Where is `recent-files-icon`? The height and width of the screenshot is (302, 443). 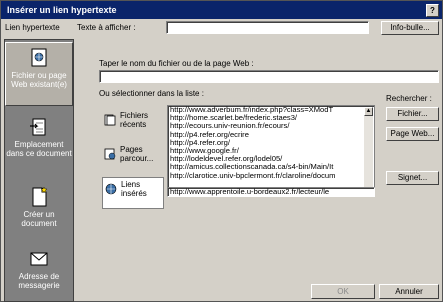 recent-files-icon is located at coordinates (110, 120).